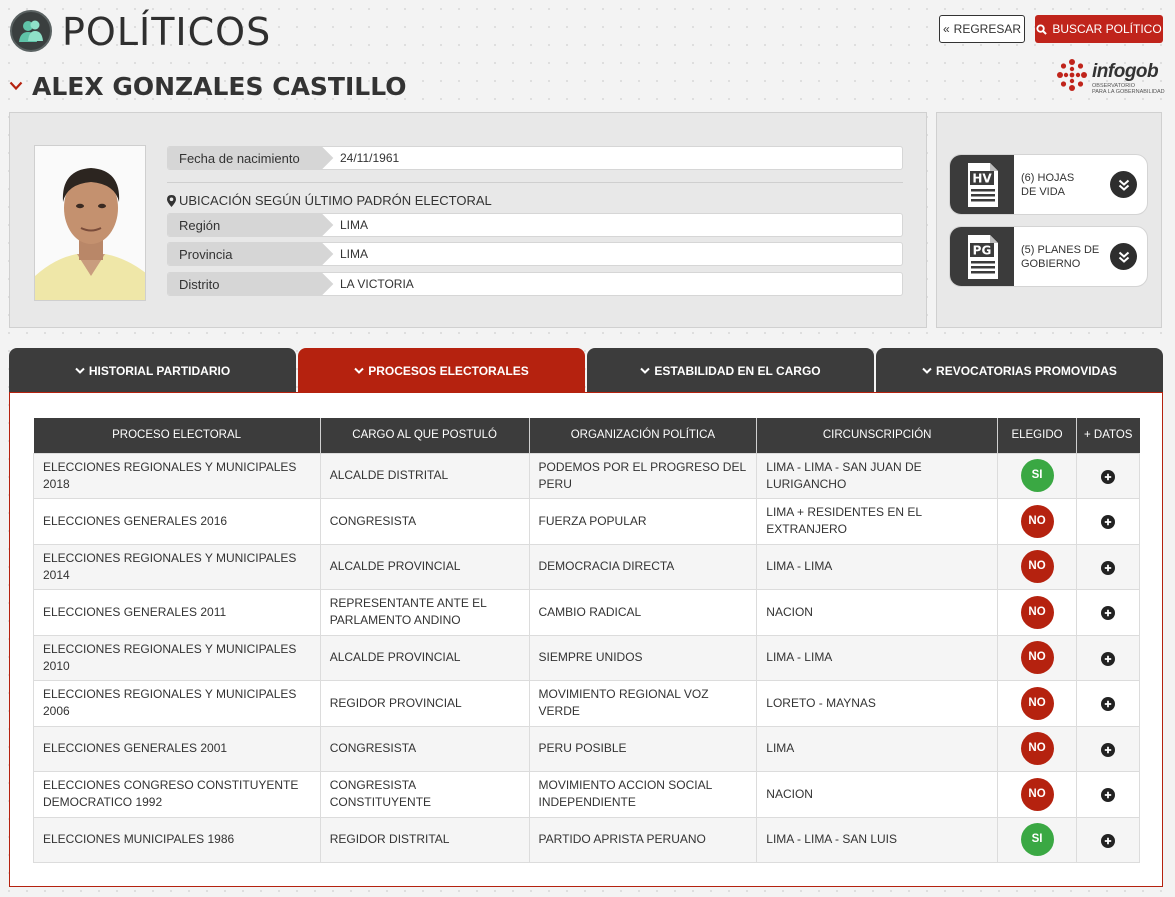  Describe the element at coordinates (737, 370) in the screenshot. I see `tab-label: ESTABILIDAD EN EL CARGO` at that location.